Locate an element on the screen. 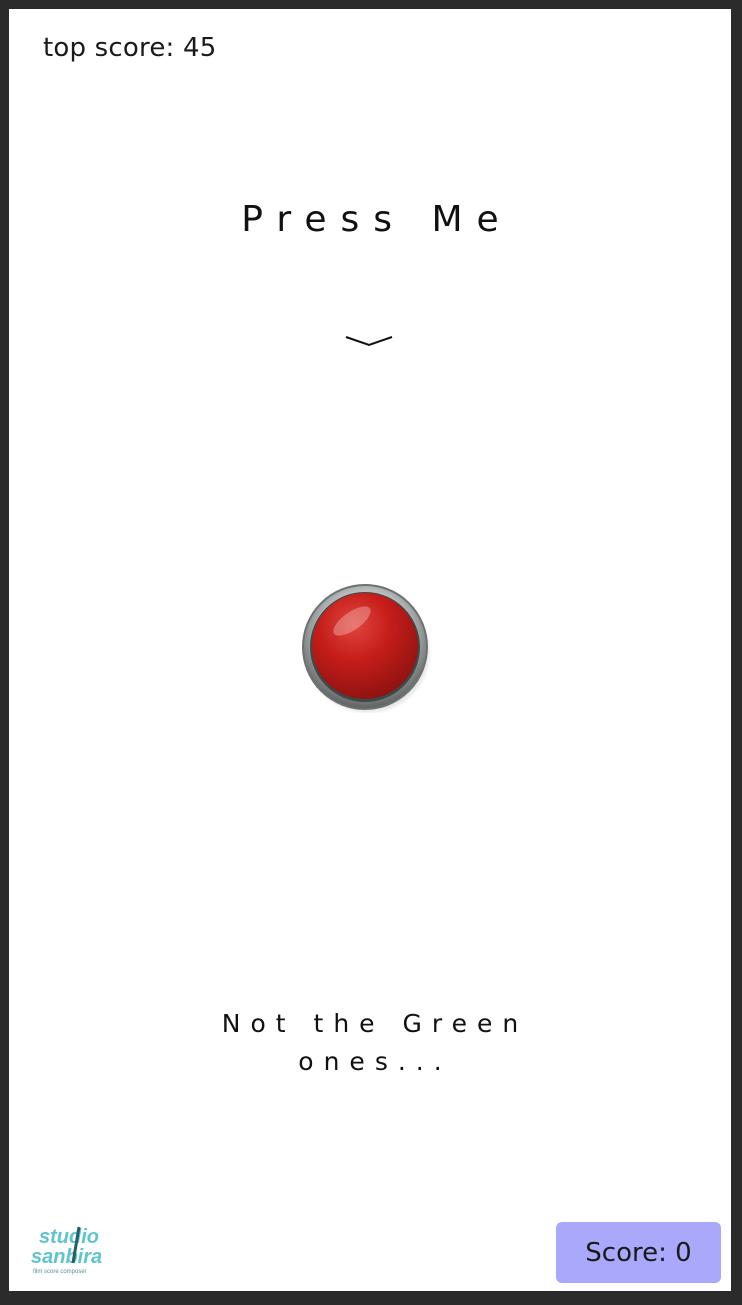  chevron-down-icon is located at coordinates (369, 341).